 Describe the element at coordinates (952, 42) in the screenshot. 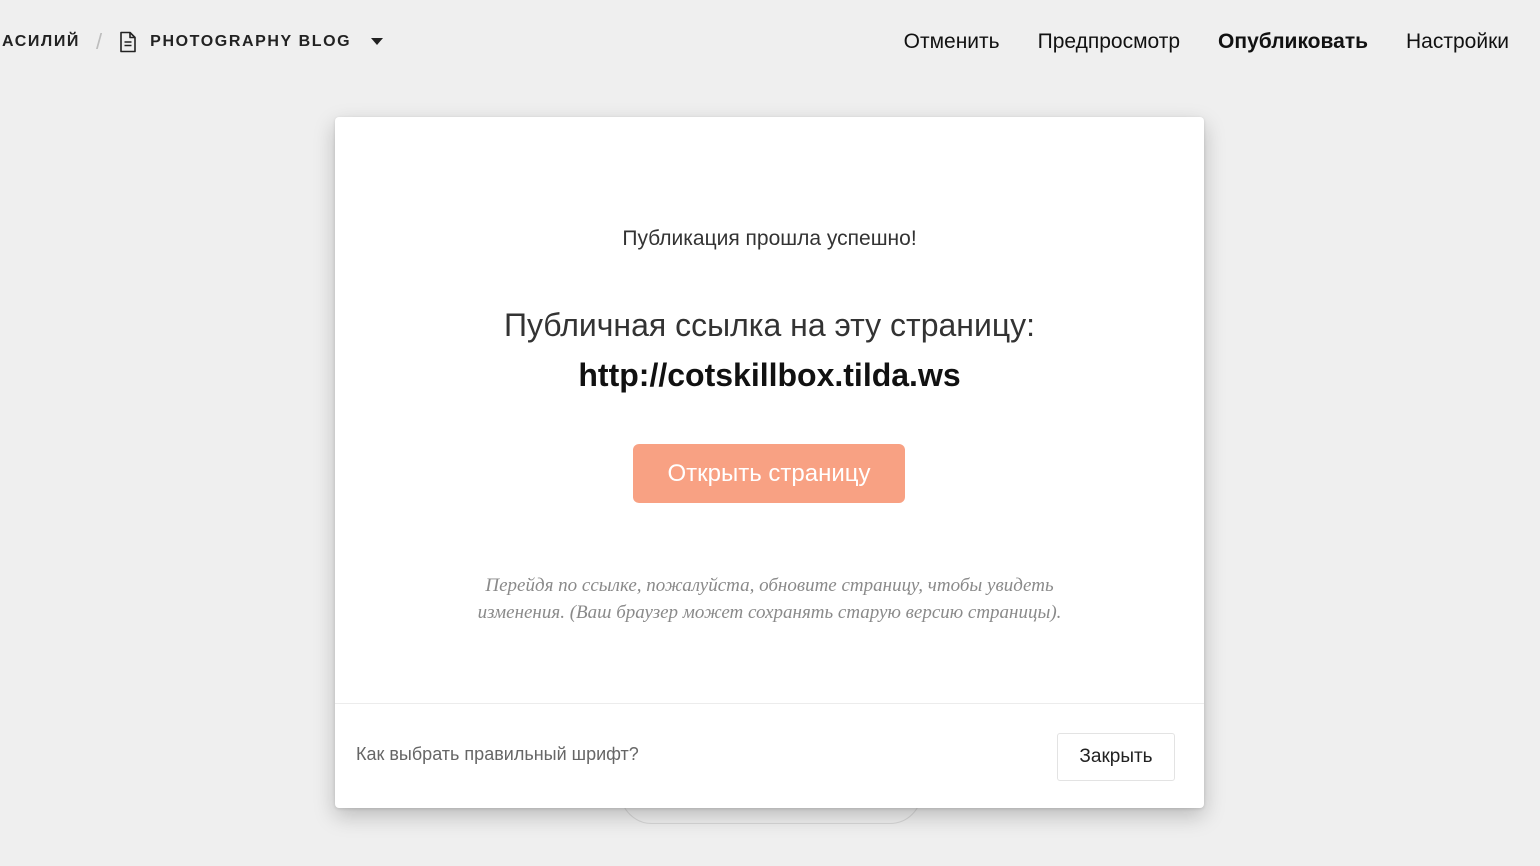

I see `cancel-button: Отменить` at that location.